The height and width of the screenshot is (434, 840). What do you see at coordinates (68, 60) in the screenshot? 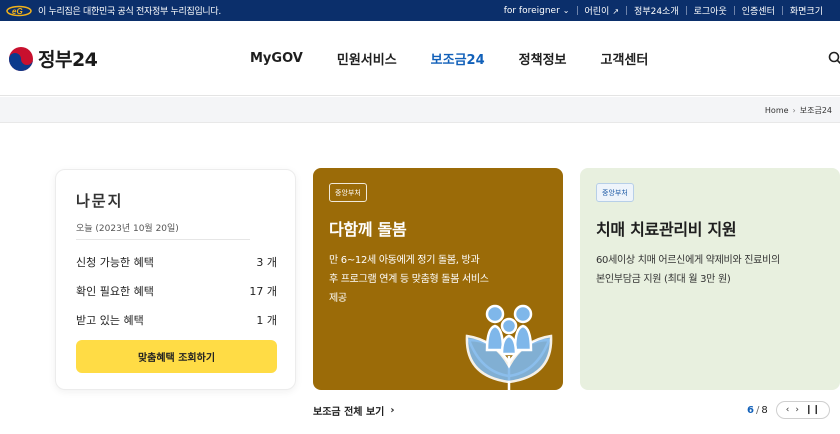
I see `logo-text: 정부24` at bounding box center [68, 60].